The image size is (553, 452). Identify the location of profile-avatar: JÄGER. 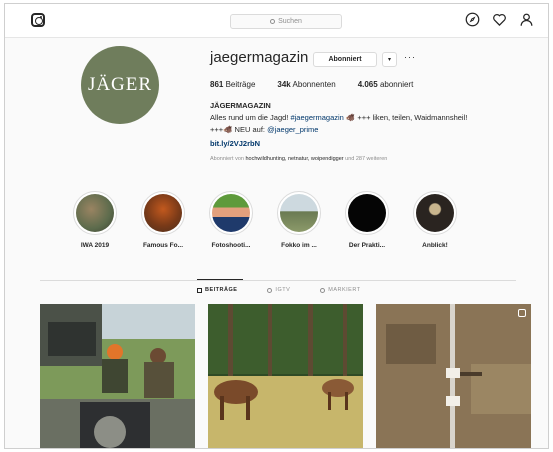
(120, 85).